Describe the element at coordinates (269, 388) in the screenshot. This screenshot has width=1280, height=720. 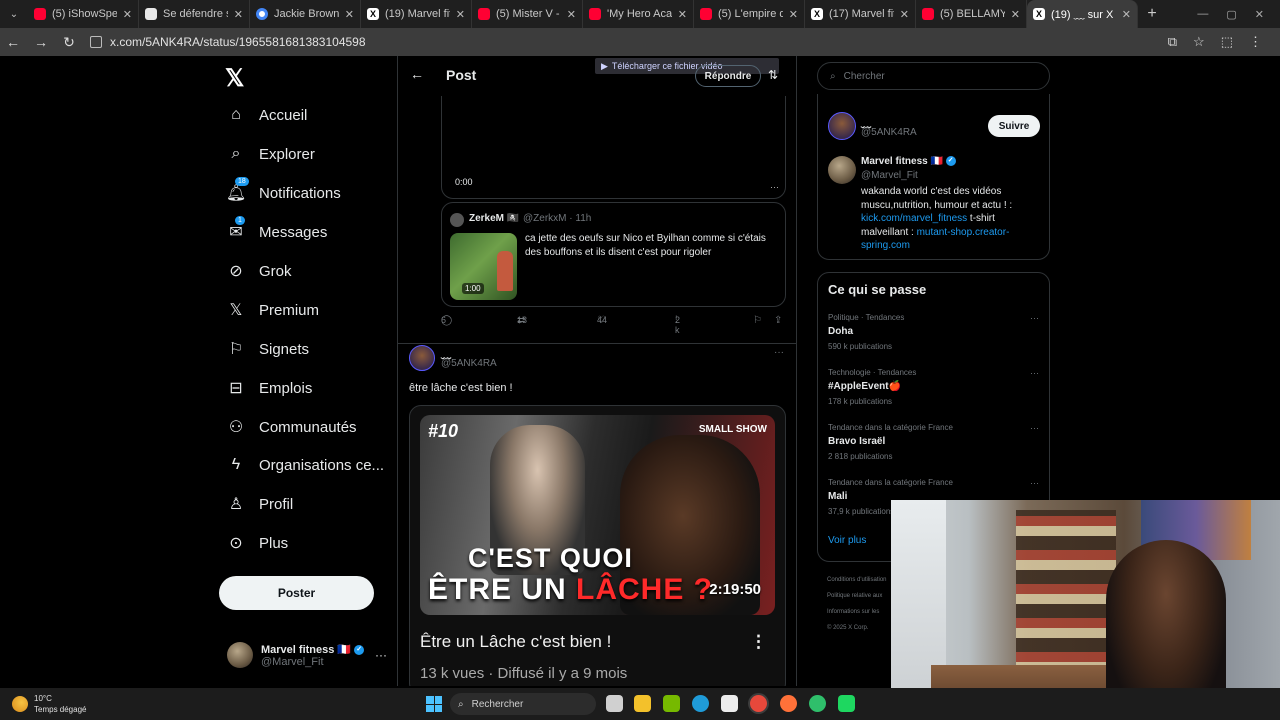
I see `nav-jobs: ⊟ Emplois` at that location.